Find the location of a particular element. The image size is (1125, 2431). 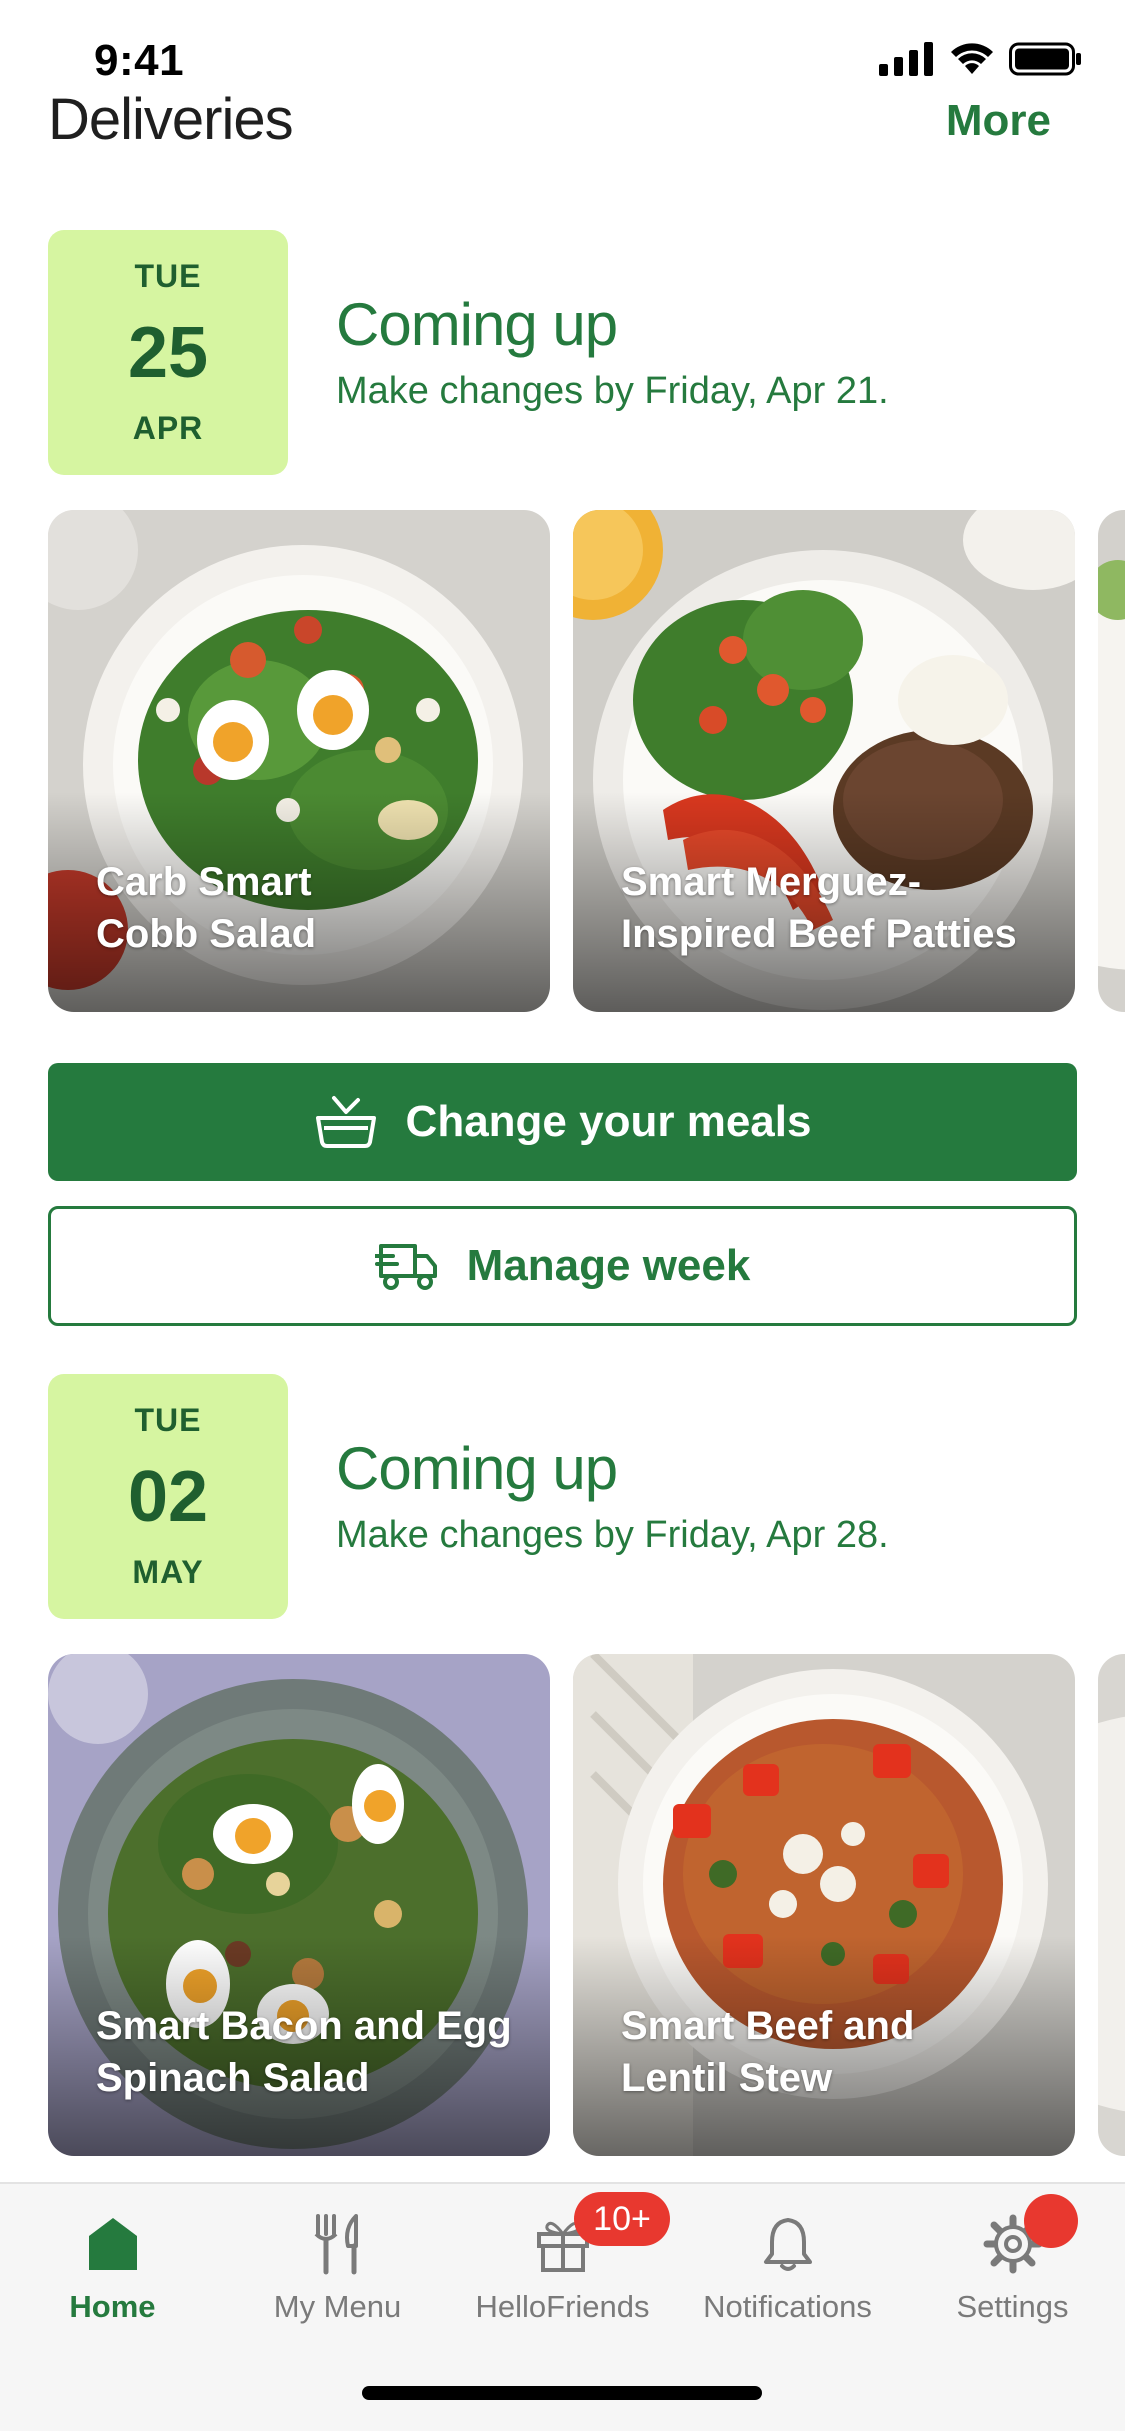

meal-title-line: Smart Beef and is located at coordinates (768, 2026).